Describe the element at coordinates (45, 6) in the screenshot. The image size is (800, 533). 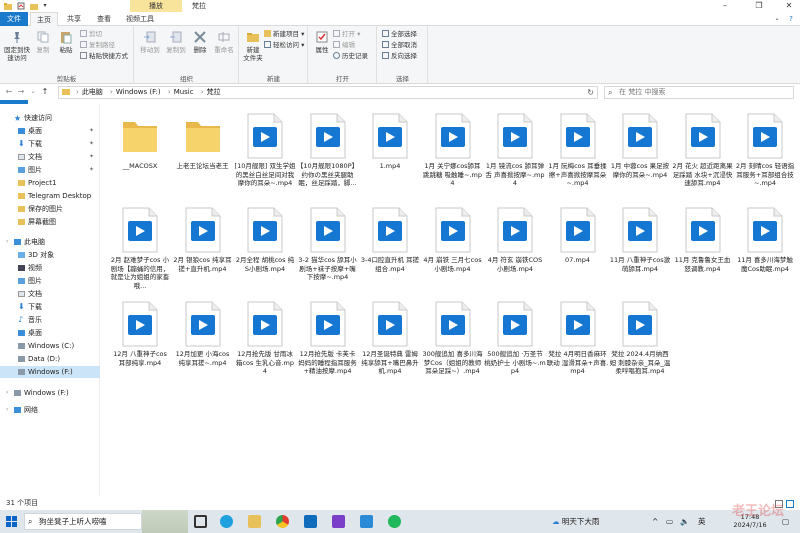
I see `qa-dropdown-icon: ▾` at that location.